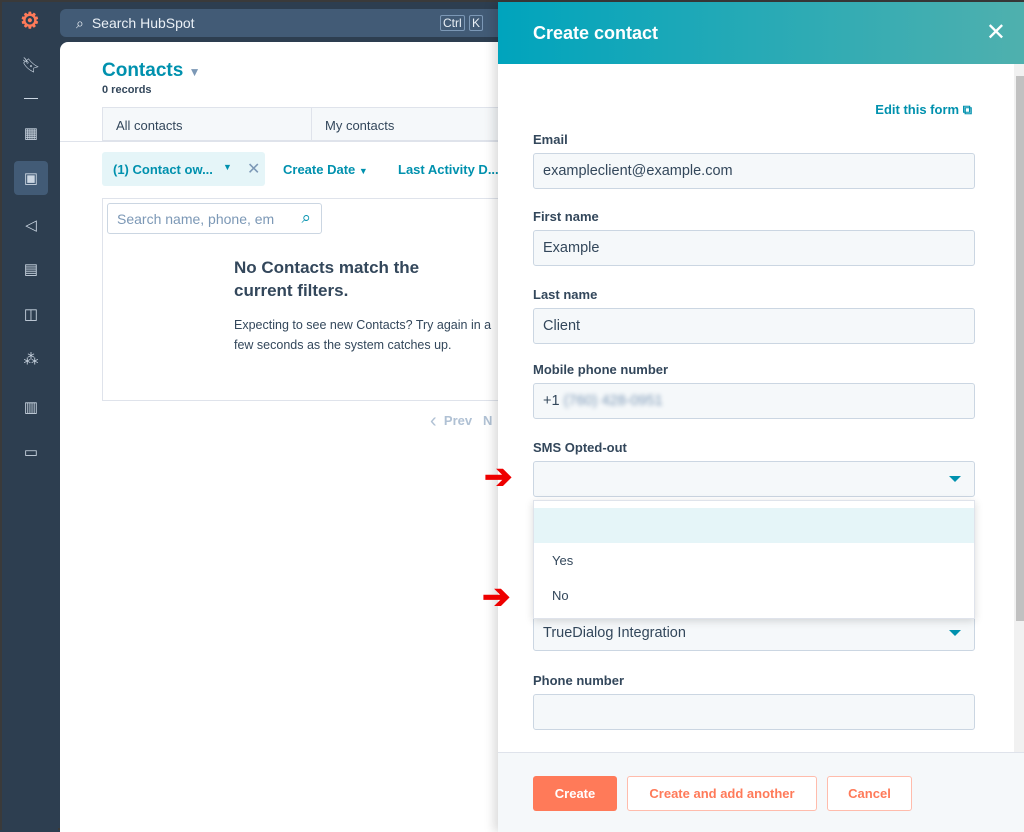 The width and height of the screenshot is (1024, 832). What do you see at coordinates (754, 326) in the screenshot?
I see `last-name-field: Client` at bounding box center [754, 326].